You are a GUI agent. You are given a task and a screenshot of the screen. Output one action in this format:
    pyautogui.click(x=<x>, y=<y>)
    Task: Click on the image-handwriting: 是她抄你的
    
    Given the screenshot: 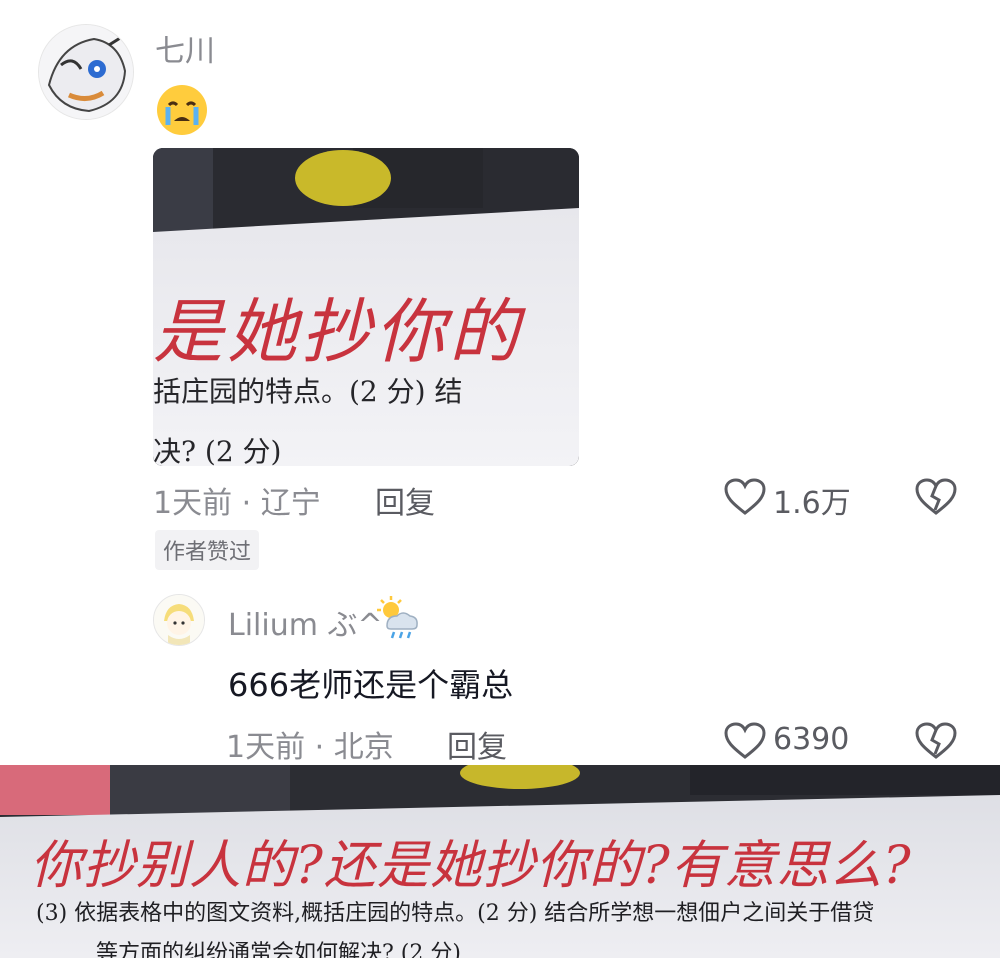 What is the action you would take?
    pyautogui.click(x=338, y=332)
    